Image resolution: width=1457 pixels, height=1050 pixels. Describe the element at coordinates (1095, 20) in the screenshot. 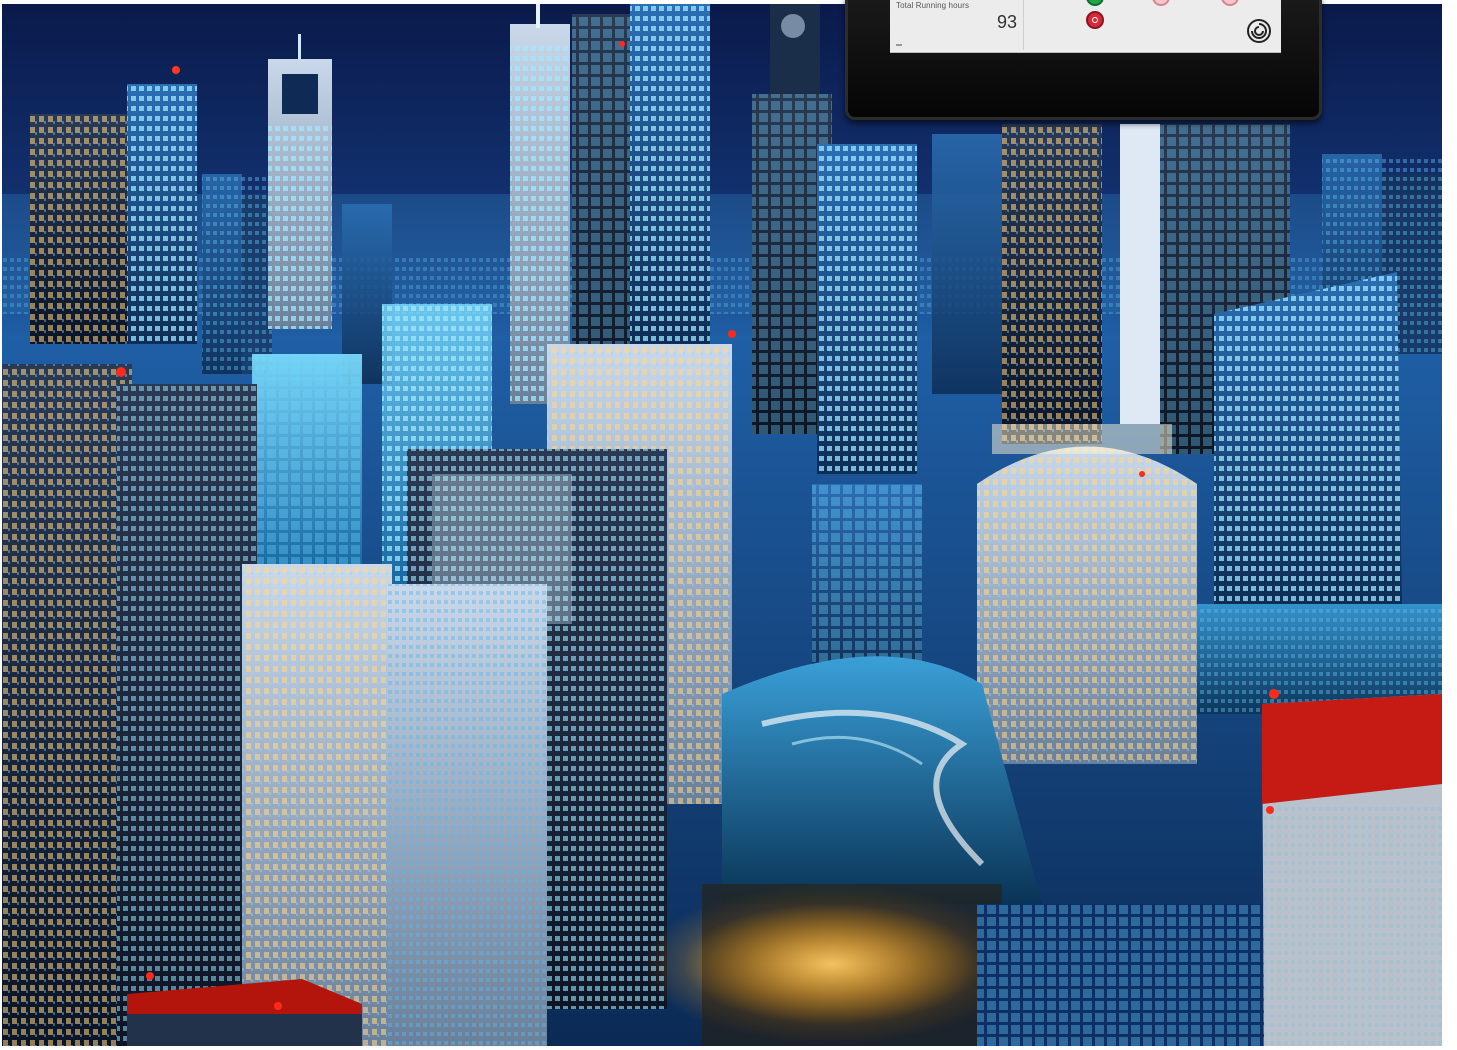

I see `stop-button` at that location.